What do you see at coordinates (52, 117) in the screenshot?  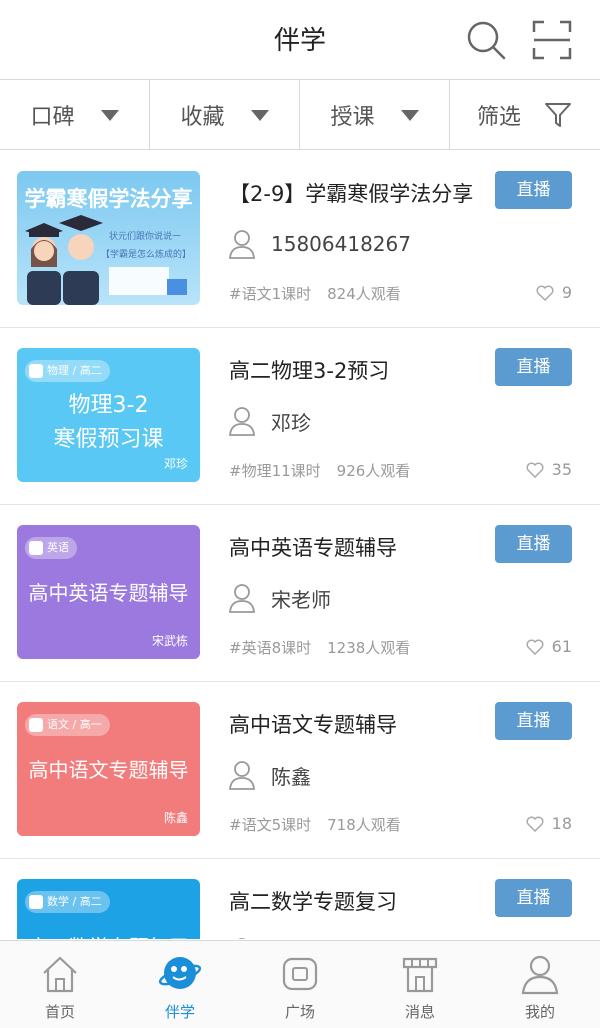 I see `filter-label: 口碑` at bounding box center [52, 117].